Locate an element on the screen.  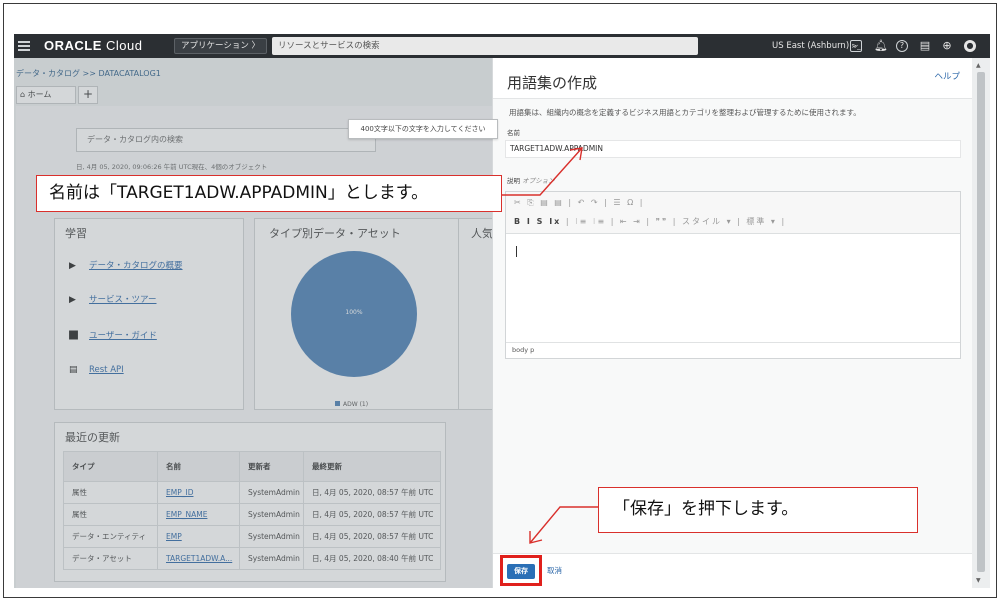
format-buttons: B I S Ix is located at coordinates (537, 221).